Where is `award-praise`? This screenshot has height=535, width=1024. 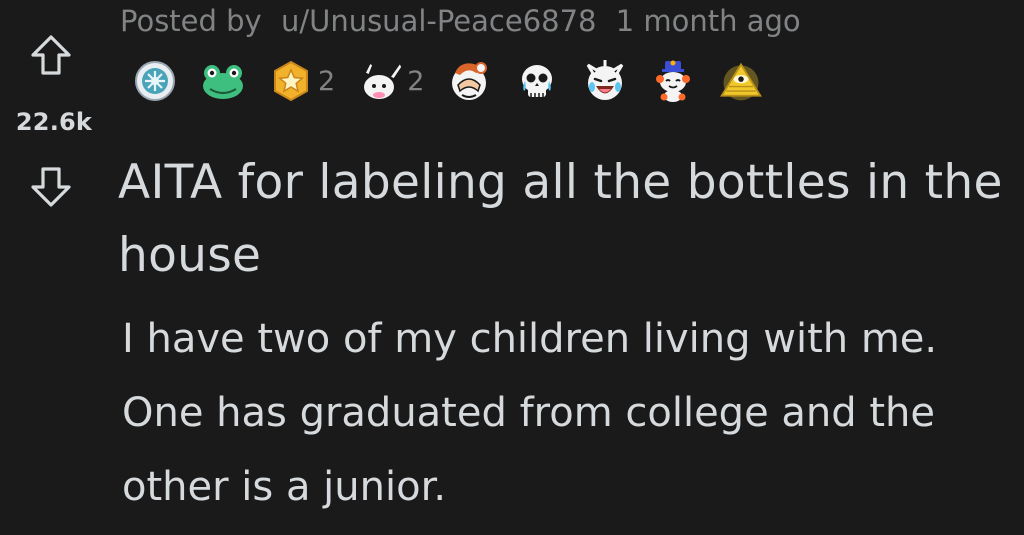
award-praise is located at coordinates (380, 81).